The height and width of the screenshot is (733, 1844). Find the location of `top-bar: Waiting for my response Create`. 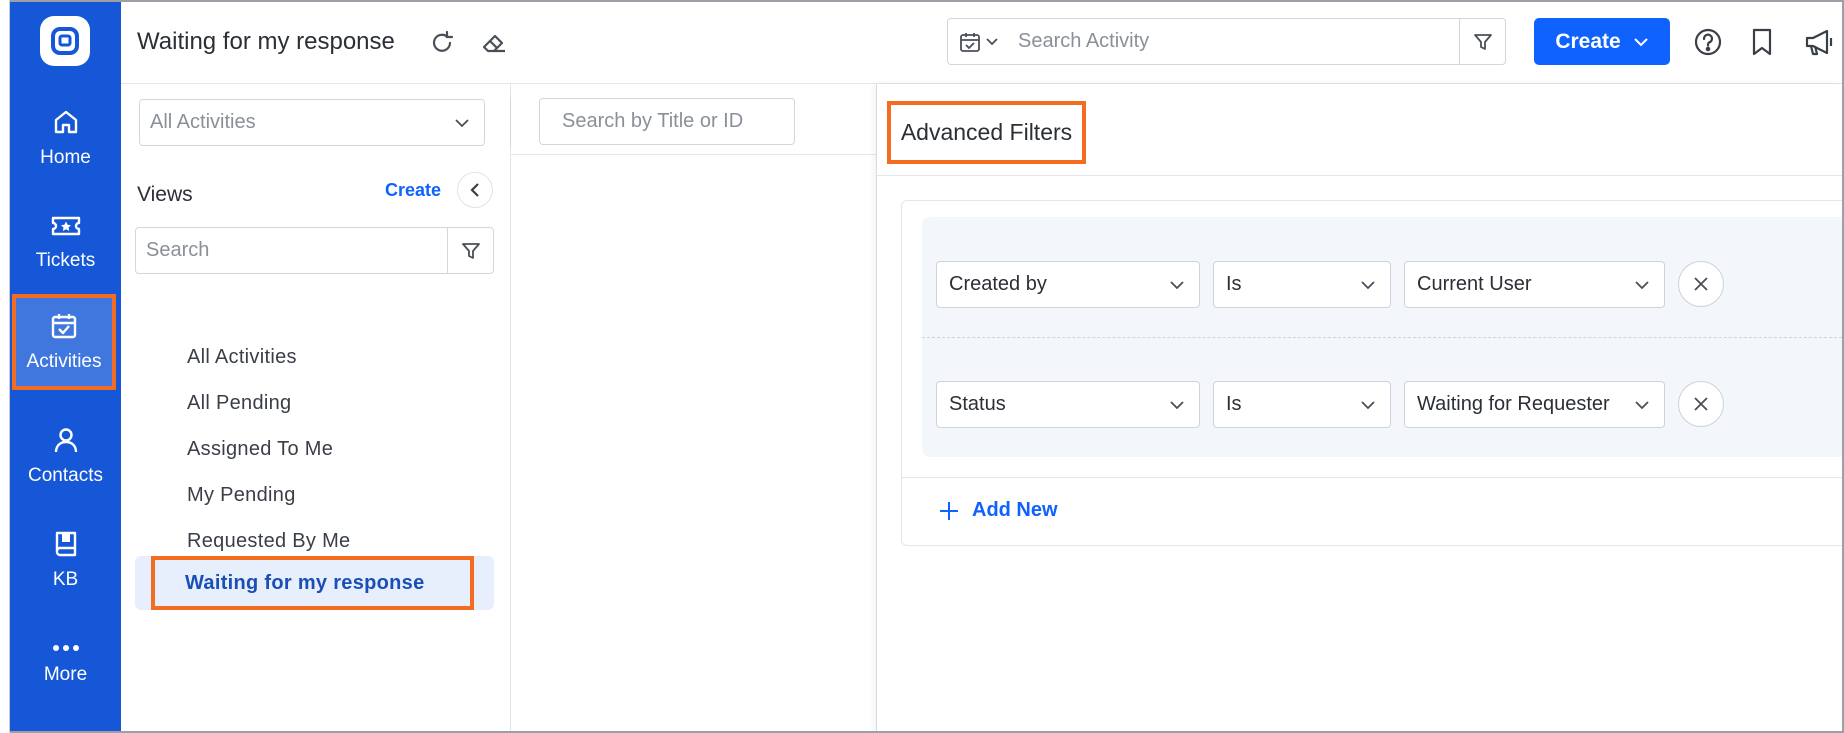

top-bar: Waiting for my response Create is located at coordinates (982, 42).